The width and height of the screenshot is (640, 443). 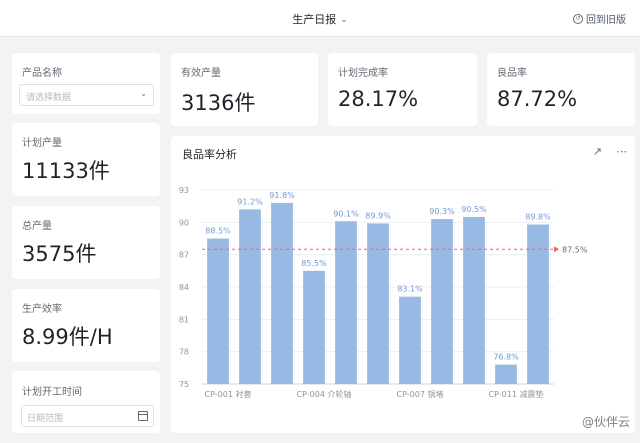 I want to click on y-tick-label: 75, so click(x=184, y=384).